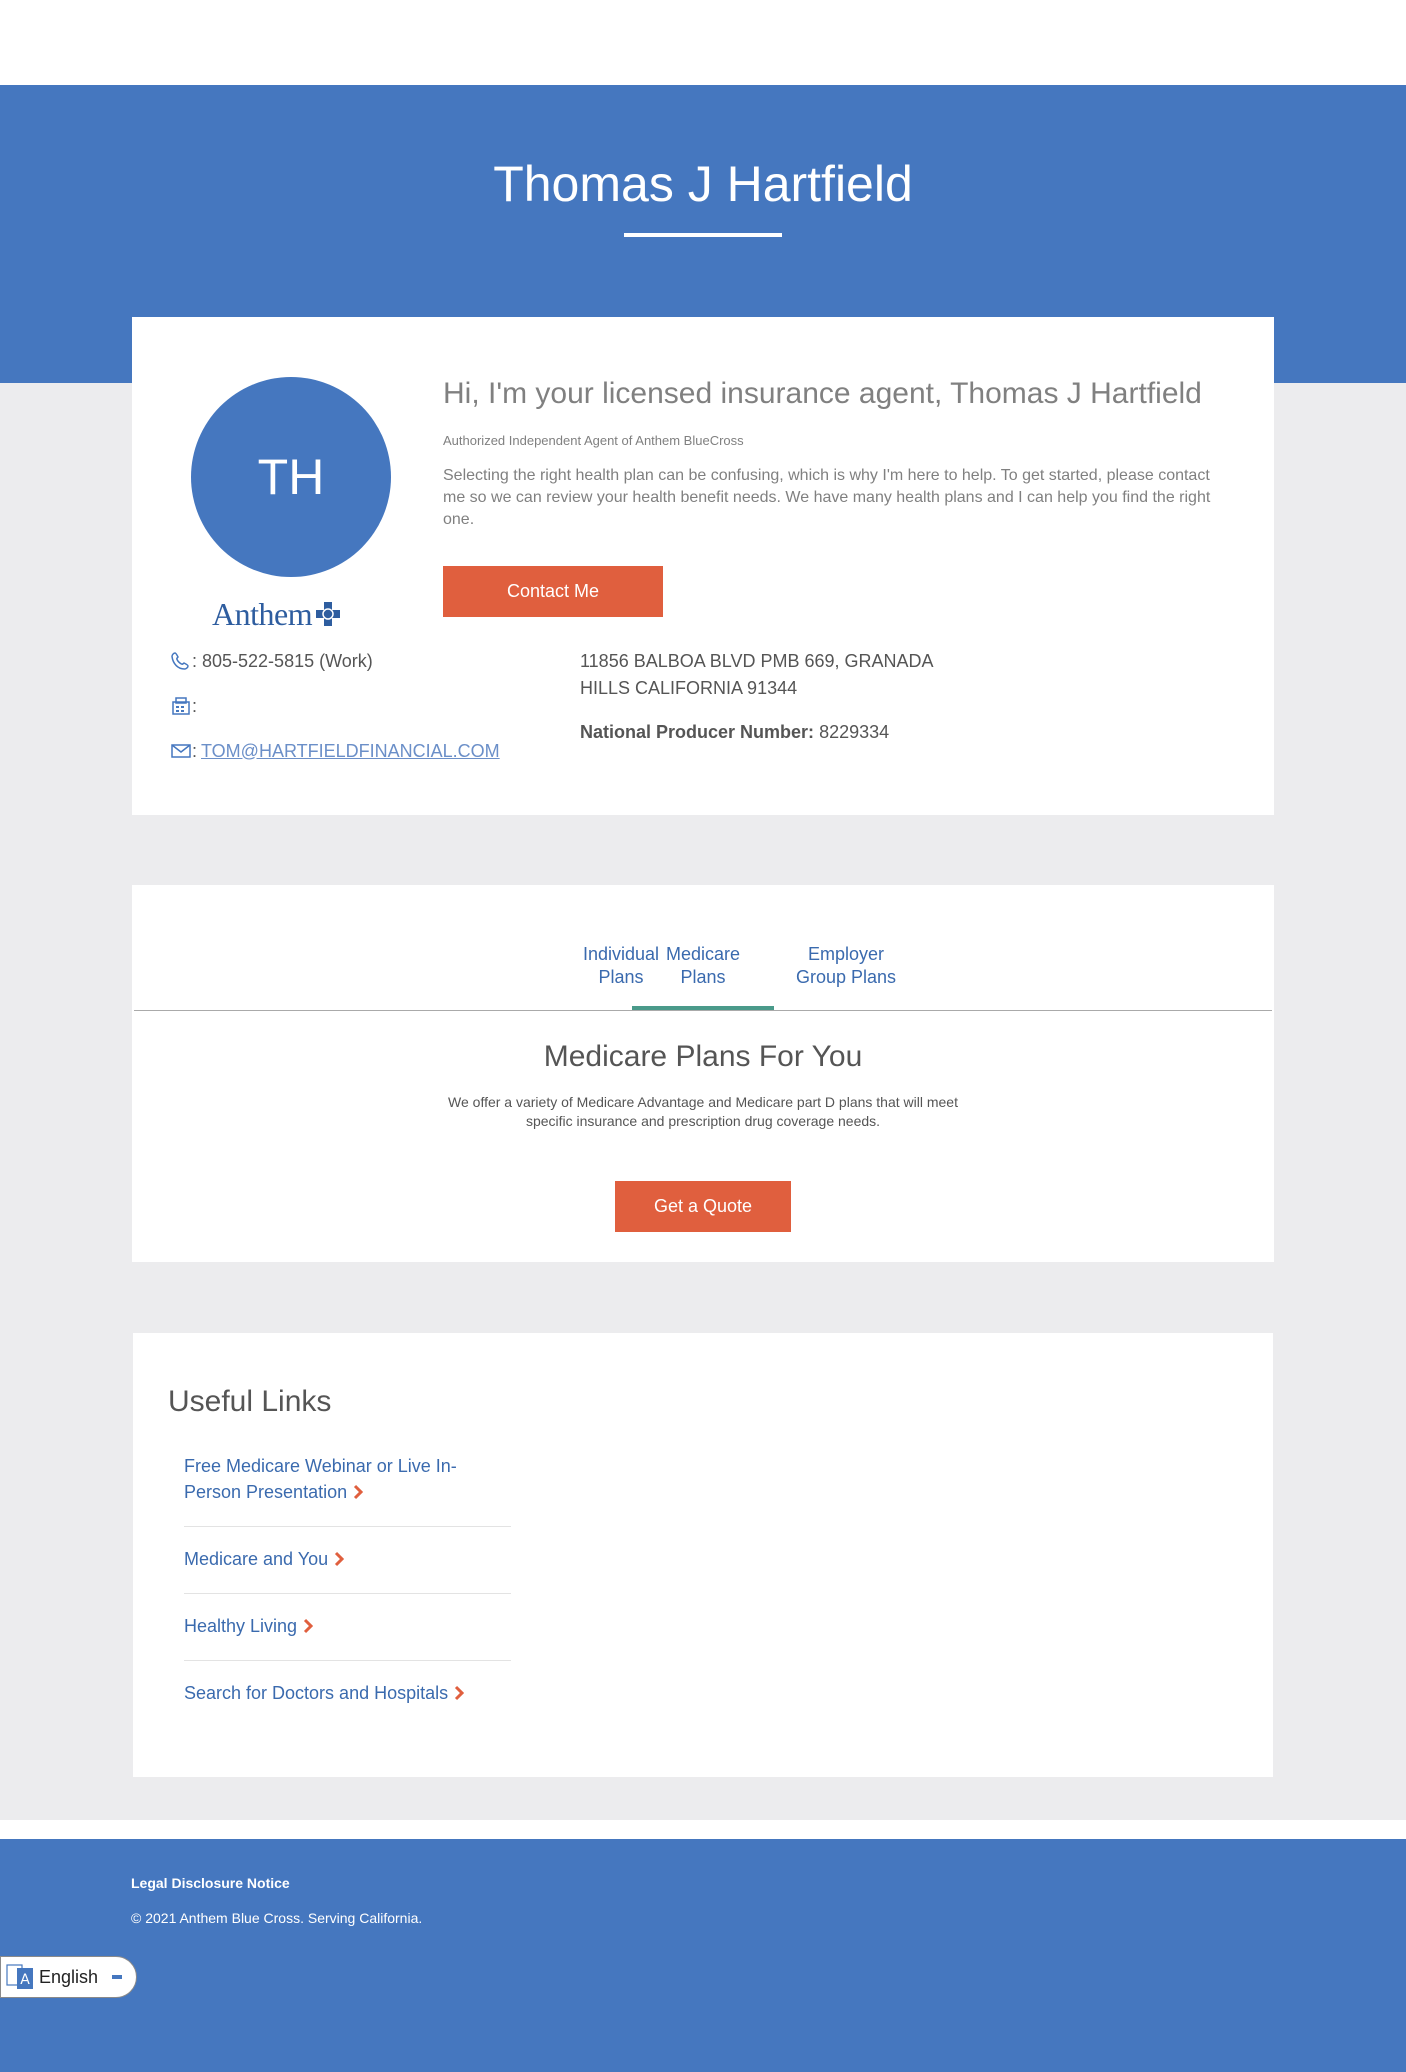 The image size is (1406, 2072). What do you see at coordinates (846, 977) in the screenshot?
I see `tab-label-line: Group Plans` at bounding box center [846, 977].